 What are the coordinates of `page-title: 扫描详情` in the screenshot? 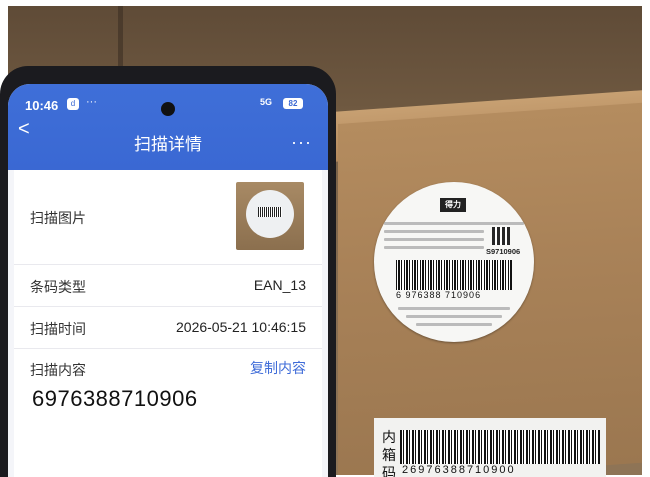 It's located at (168, 144).